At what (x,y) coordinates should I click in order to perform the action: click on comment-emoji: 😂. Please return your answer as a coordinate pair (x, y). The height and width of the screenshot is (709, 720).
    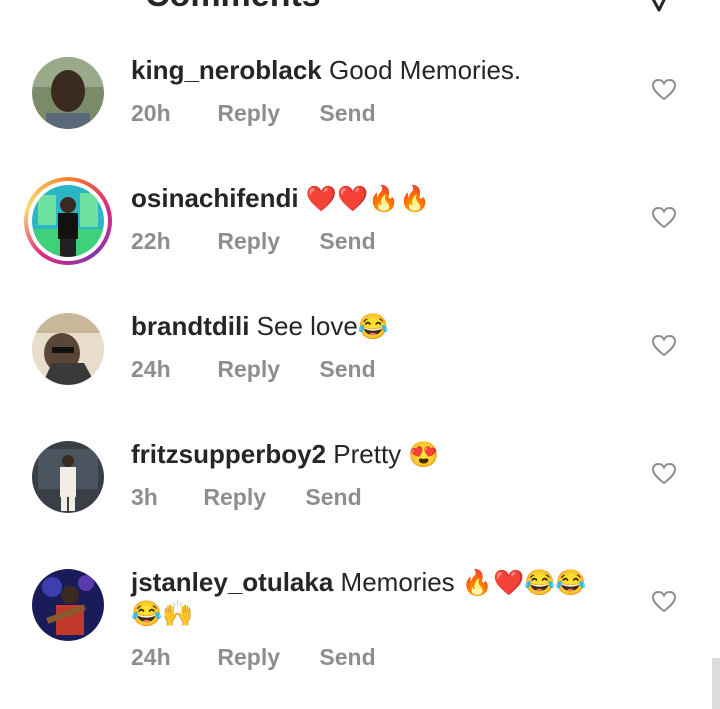
    Looking at the image, I should click on (373, 327).